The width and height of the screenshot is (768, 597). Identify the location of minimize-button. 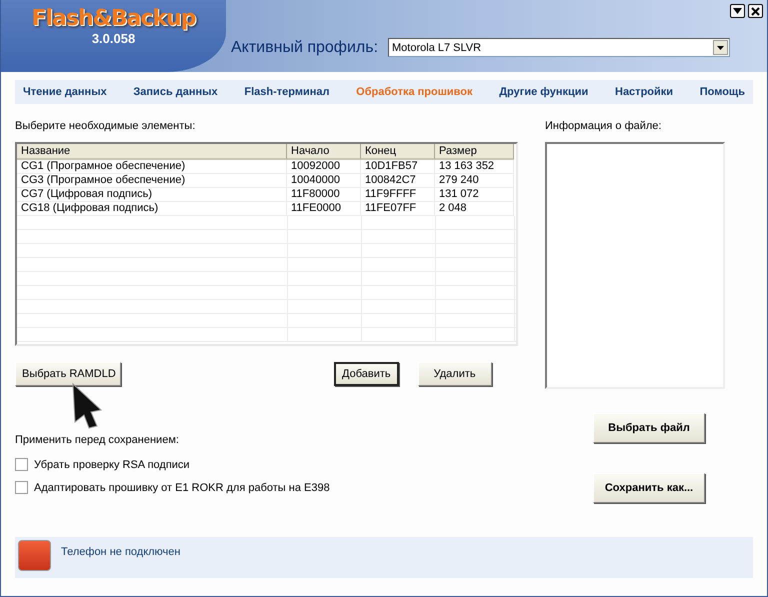
(737, 11).